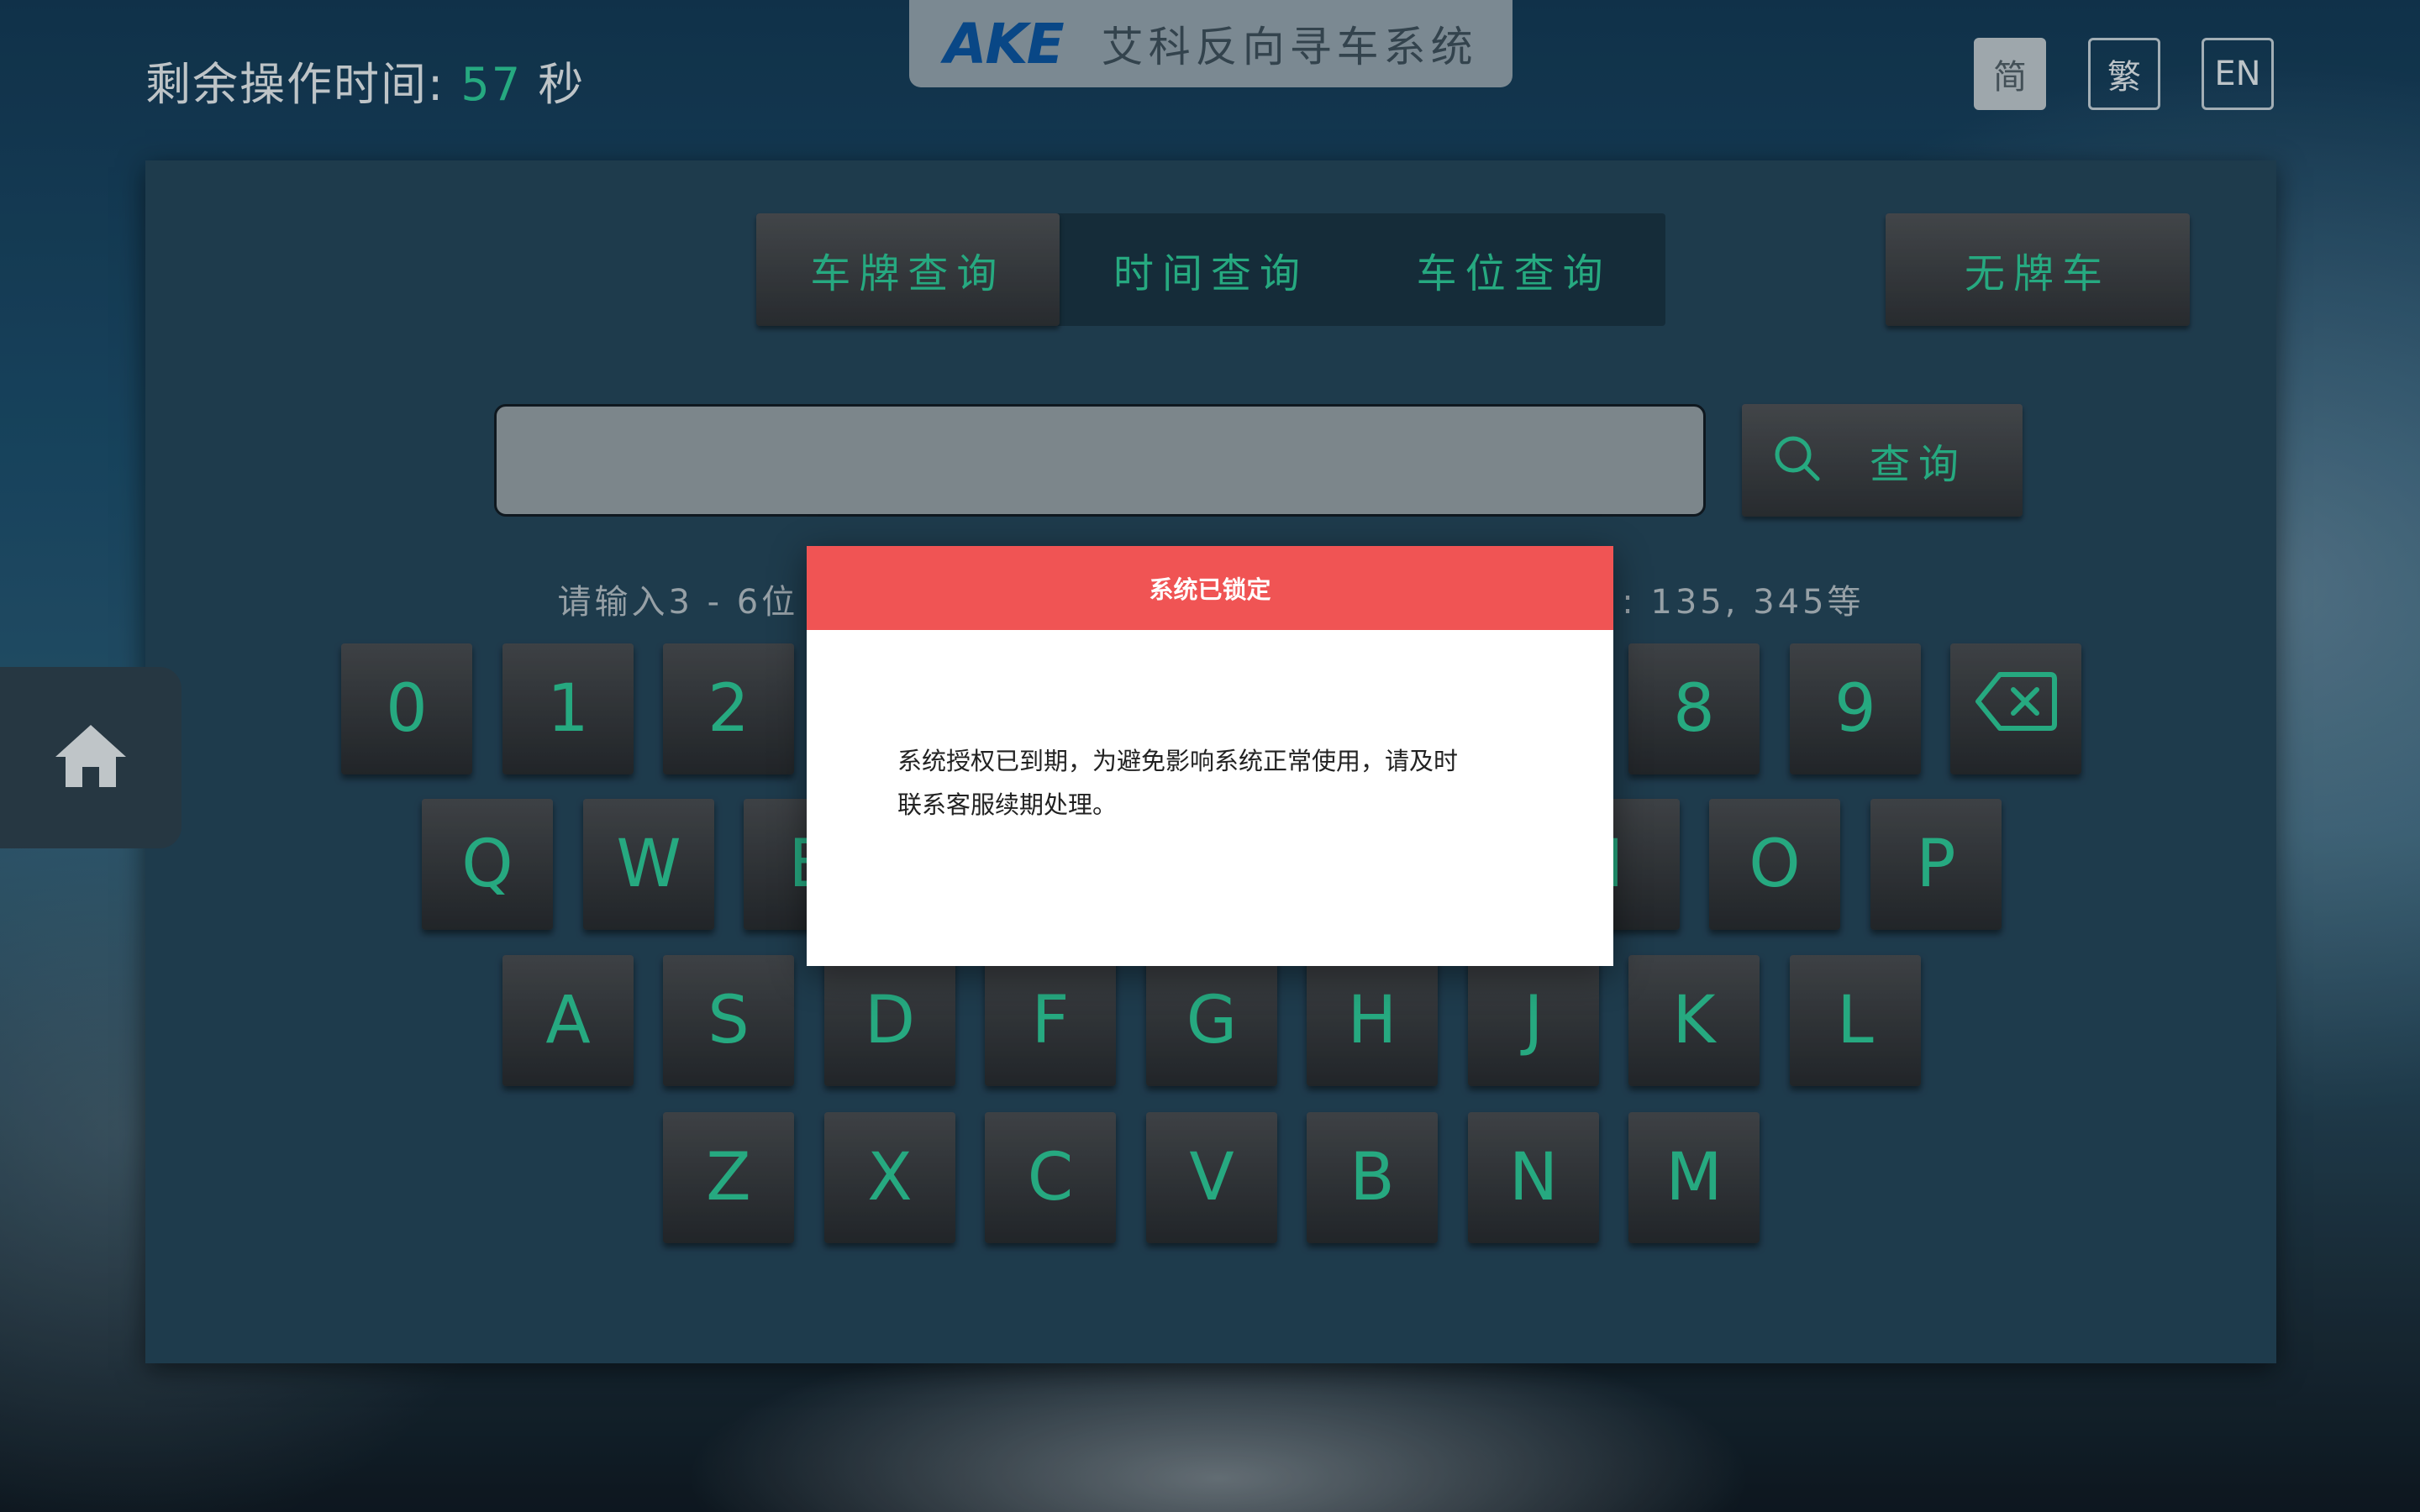  I want to click on dialog-message-line-2: 联系客服续期处理。, so click(1007, 804).